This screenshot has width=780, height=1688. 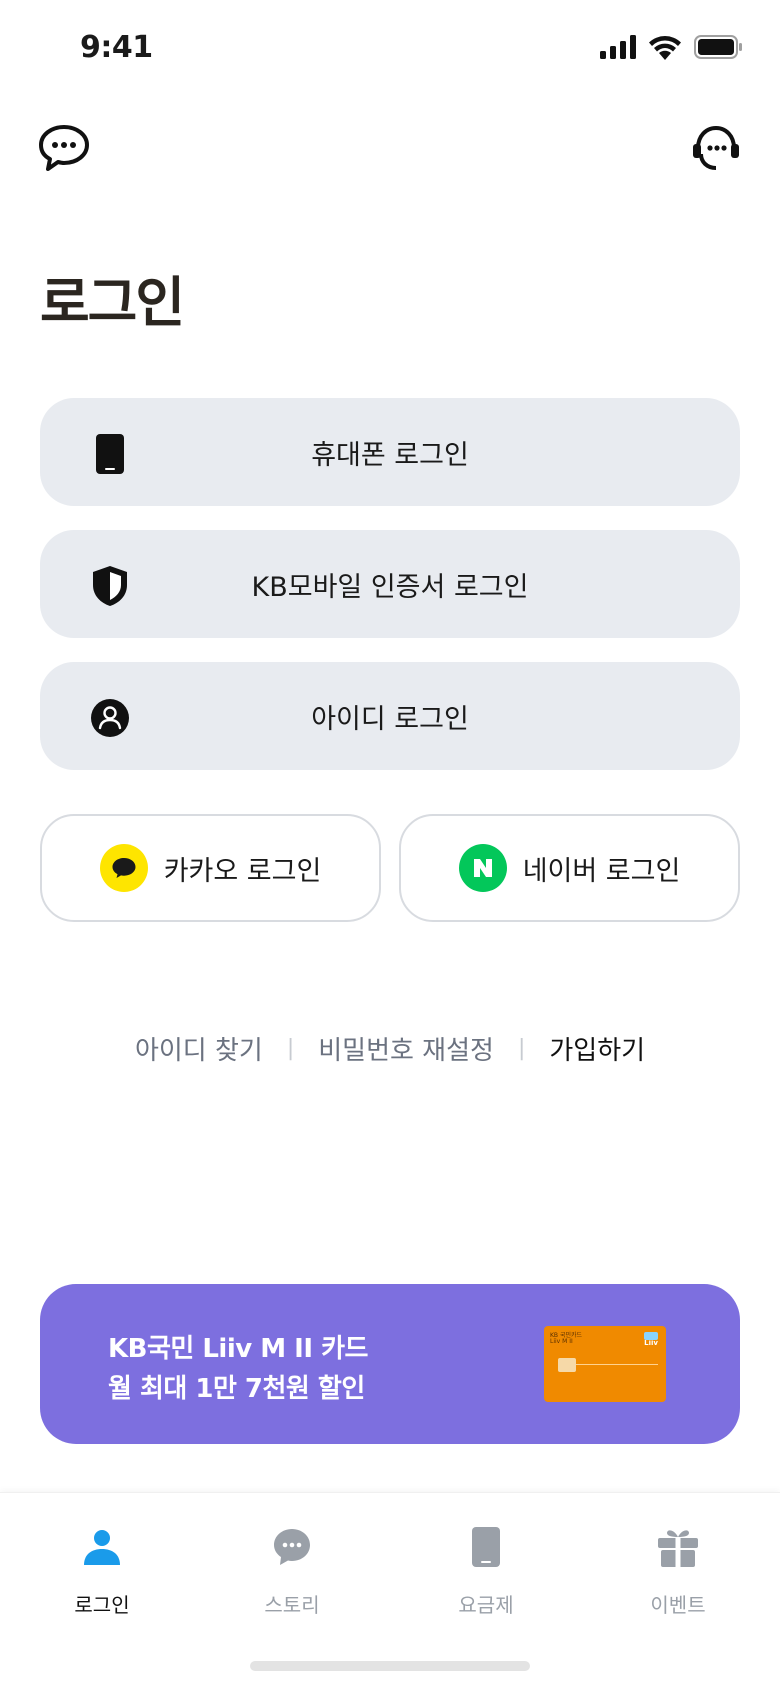 I want to click on tab-story: 스토리, so click(x=292, y=1578).